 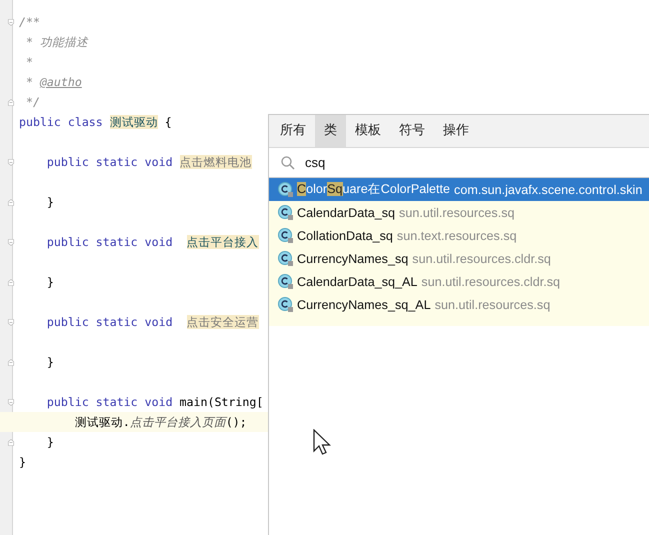 What do you see at coordinates (352, 259) in the screenshot?
I see `result-name: CurrencyNames_sq` at bounding box center [352, 259].